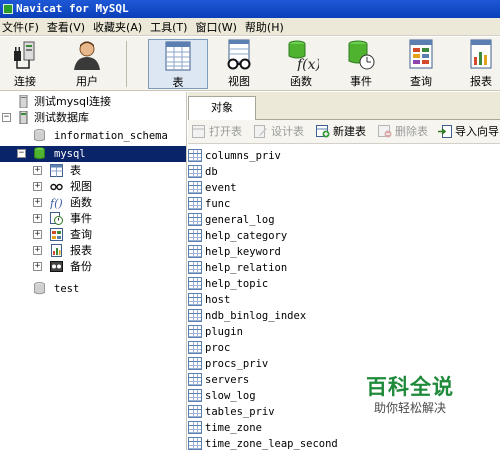  I want to click on tree-node-functions: + f() 函数, so click(93, 203).